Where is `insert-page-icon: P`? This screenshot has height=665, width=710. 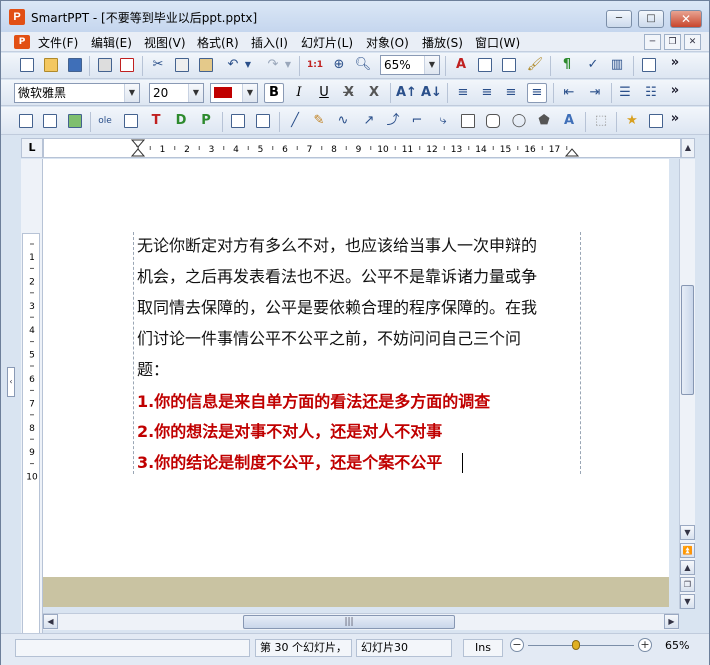
insert-page-icon: P is located at coordinates (206, 121).